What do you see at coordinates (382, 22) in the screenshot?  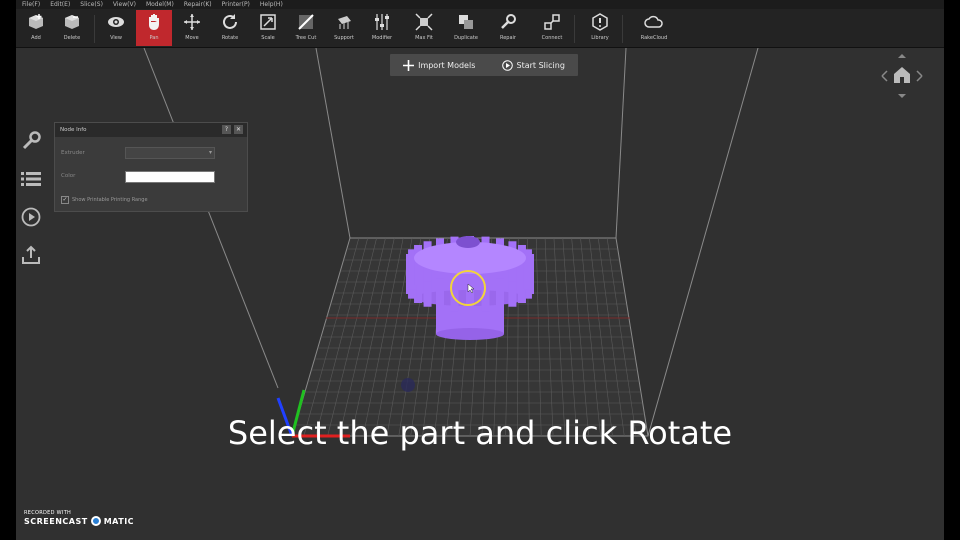 I see `sliders-icon` at bounding box center [382, 22].